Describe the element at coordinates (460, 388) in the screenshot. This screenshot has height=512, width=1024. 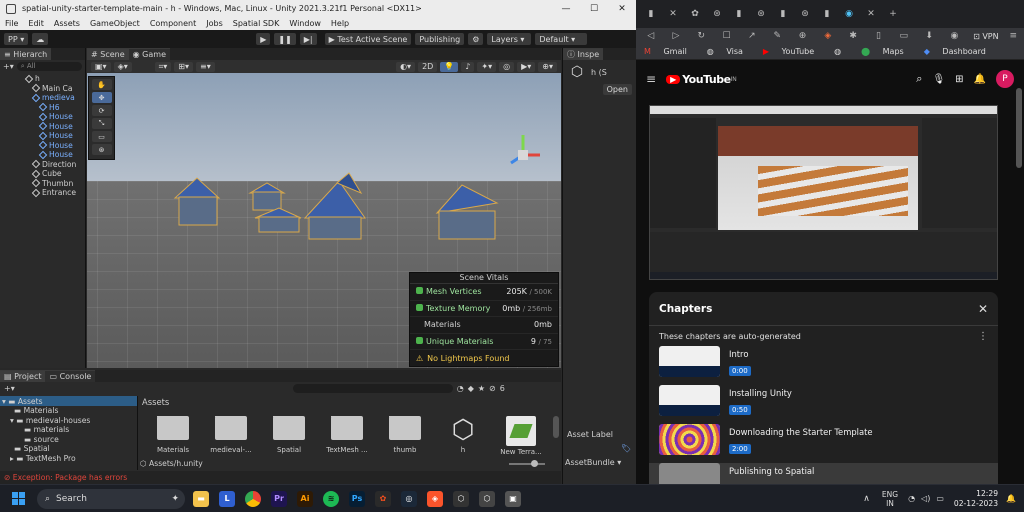
I see `filter-type-icon: ◔` at that location.